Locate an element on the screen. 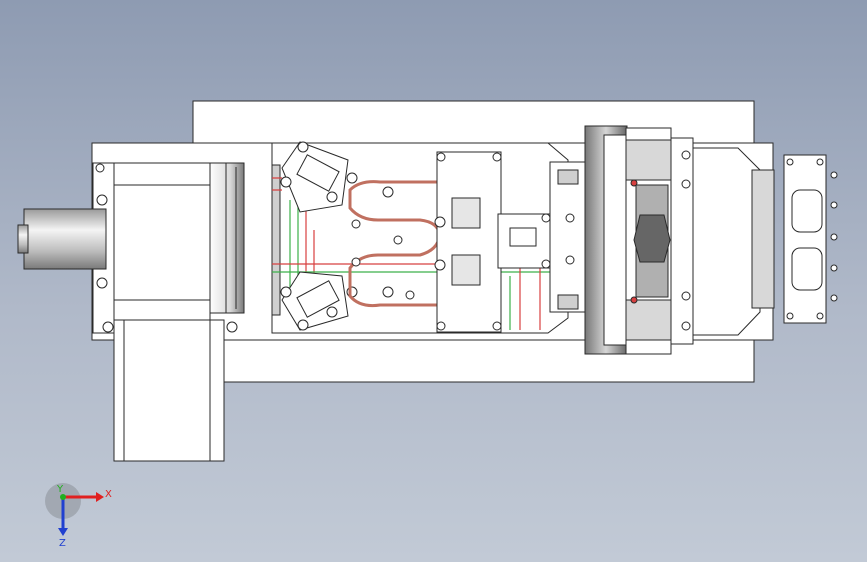 Image resolution: width=867 pixels, height=562 pixels. end-flange-plate is located at coordinates (810, 239).